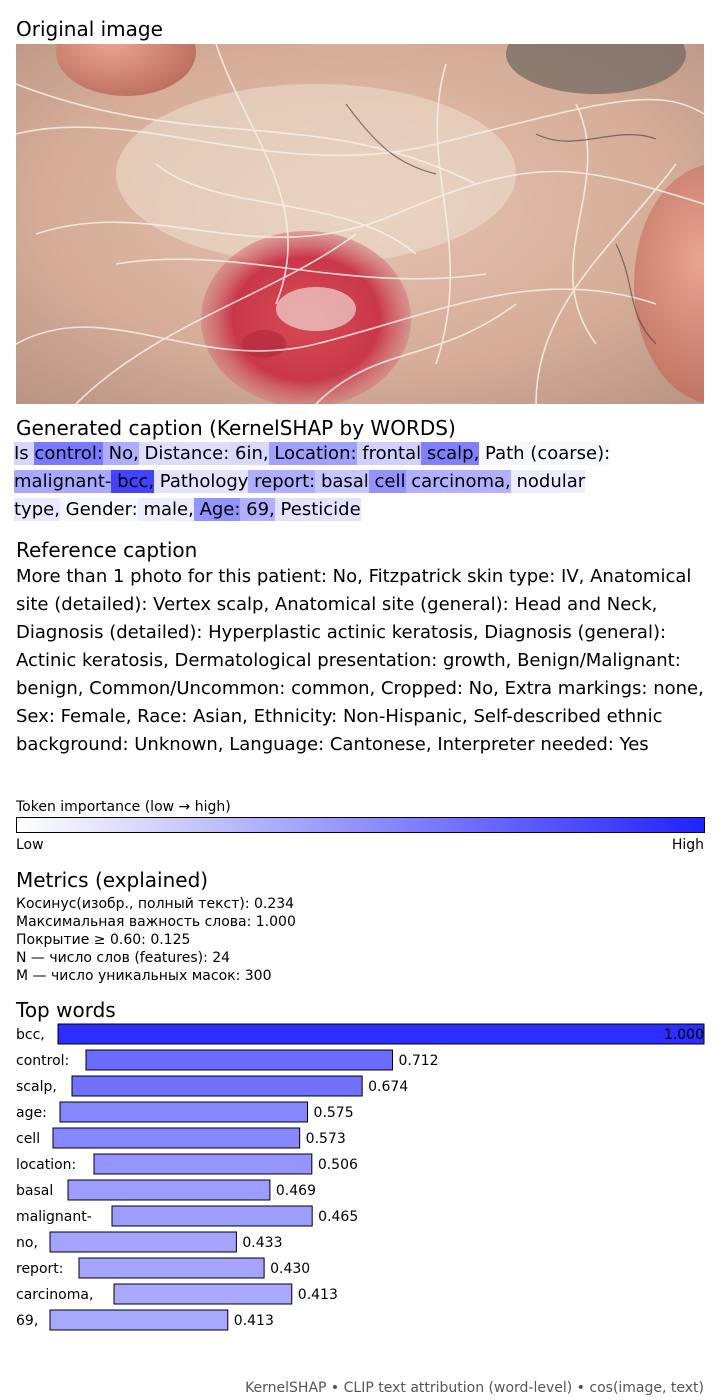 The height and width of the screenshot is (1400, 720). Describe the element at coordinates (165, 509) in the screenshot. I see `caption-token: male,` at that location.